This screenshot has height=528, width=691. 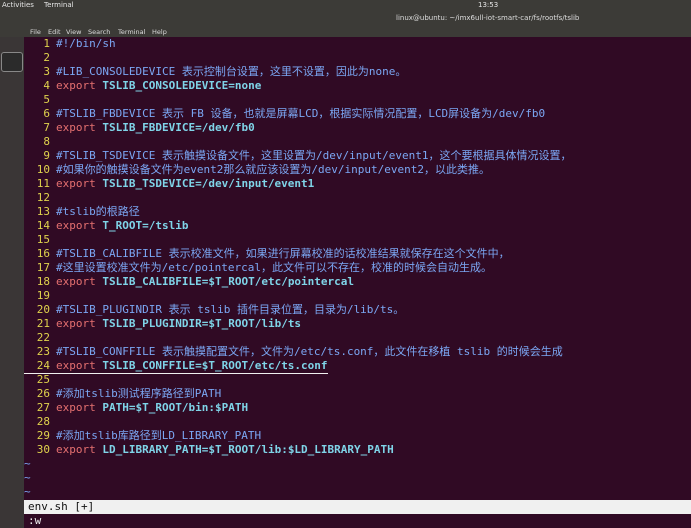 I want to click on code-line: 1 #!/bin/sh, so click(x=70, y=44).